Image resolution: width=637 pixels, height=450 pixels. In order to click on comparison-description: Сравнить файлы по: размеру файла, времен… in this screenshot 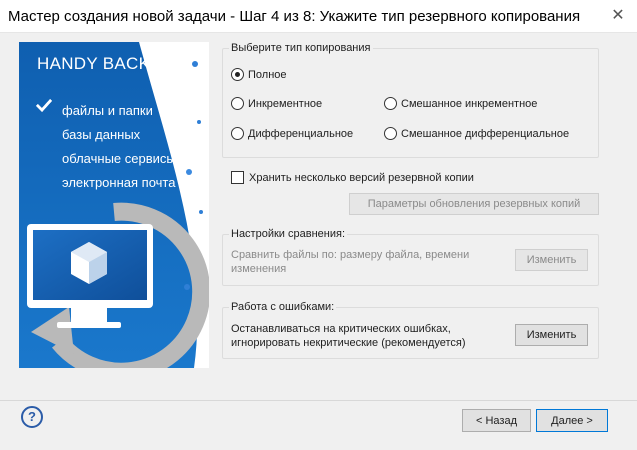, I will do `click(350, 262)`.